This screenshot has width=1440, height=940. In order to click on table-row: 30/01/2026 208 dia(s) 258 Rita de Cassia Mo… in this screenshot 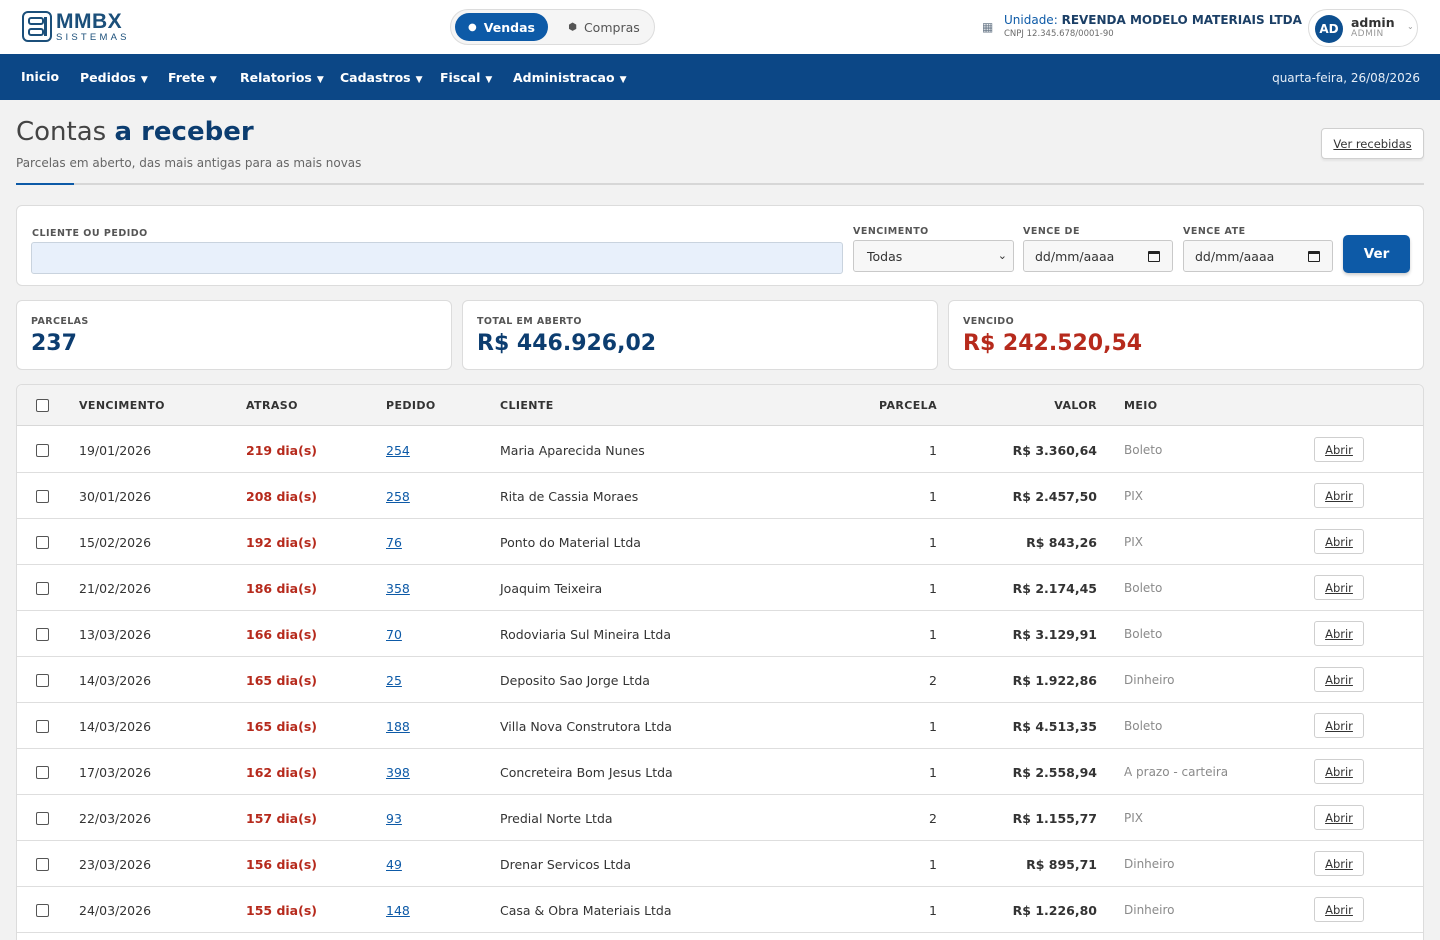, I will do `click(720, 496)`.